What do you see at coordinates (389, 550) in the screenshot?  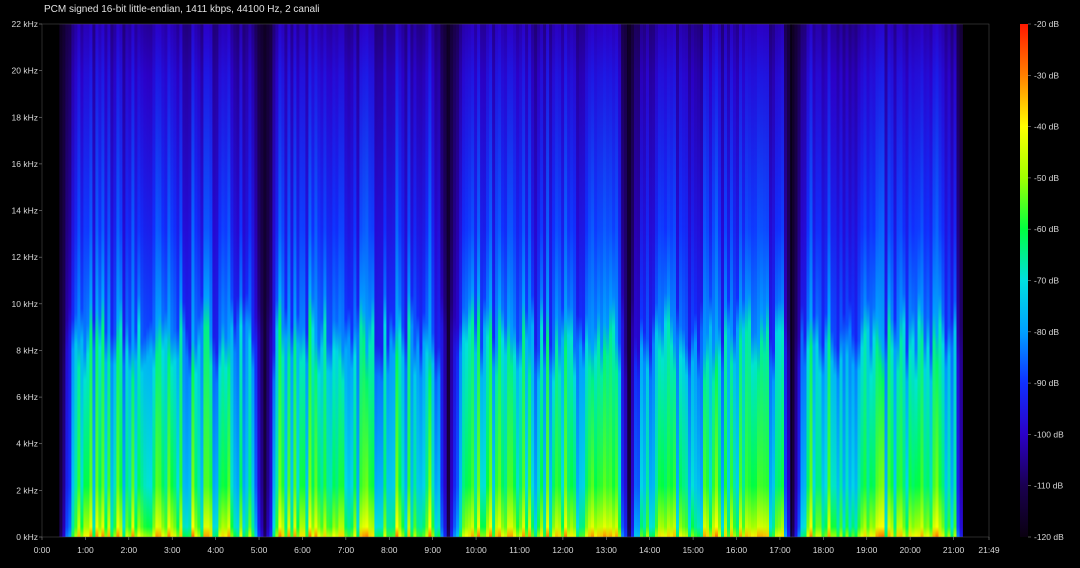 I see `x-tick-label: 8:00` at bounding box center [389, 550].